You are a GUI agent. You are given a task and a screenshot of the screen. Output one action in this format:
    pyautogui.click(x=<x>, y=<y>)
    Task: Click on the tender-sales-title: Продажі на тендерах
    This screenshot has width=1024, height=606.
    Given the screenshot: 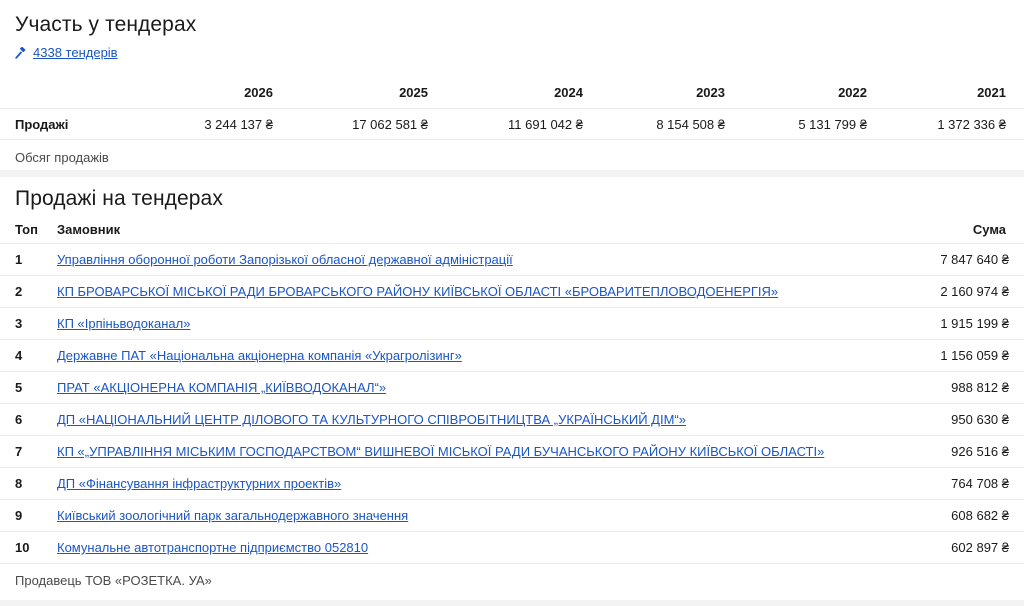 What is the action you would take?
    pyautogui.click(x=119, y=198)
    